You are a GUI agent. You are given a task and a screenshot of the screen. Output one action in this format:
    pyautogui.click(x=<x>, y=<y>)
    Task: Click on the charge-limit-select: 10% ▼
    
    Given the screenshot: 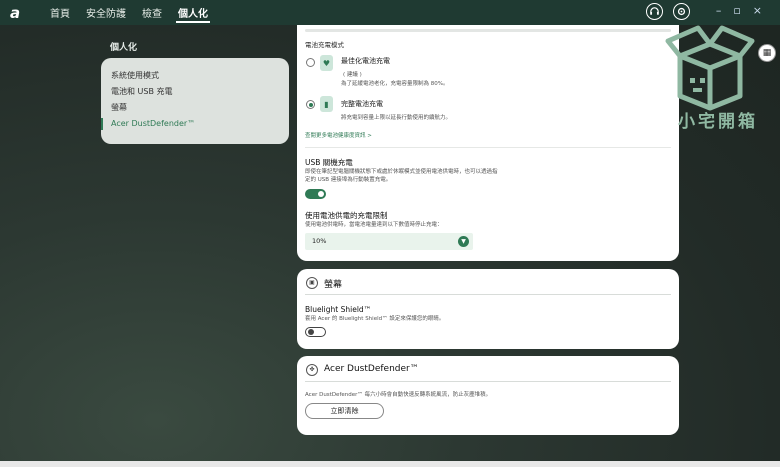 What is the action you would take?
    pyautogui.click(x=389, y=241)
    